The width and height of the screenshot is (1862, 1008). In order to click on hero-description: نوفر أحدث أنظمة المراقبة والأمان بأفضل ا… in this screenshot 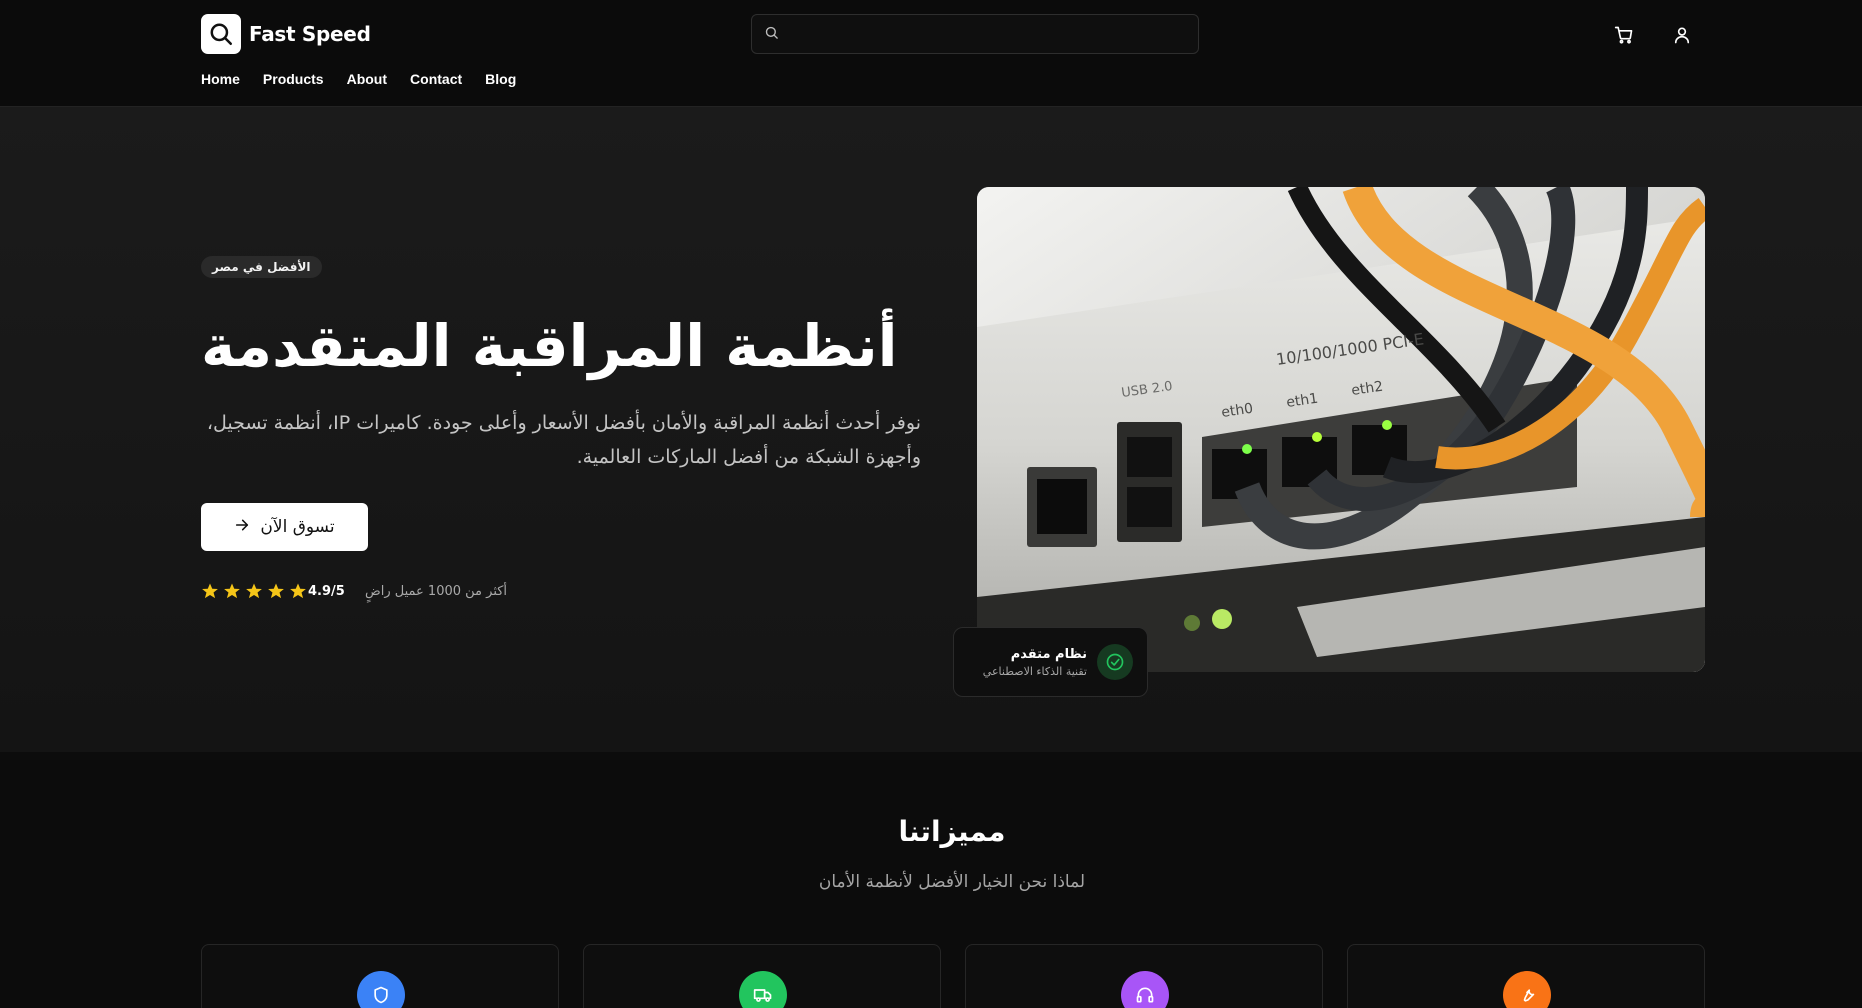, I will do `click(563, 440)`.